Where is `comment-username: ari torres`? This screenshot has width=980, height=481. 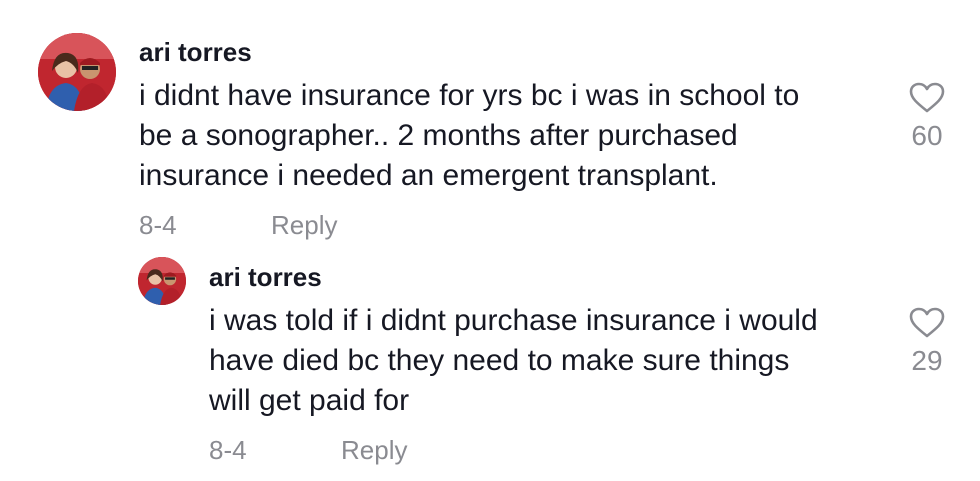
comment-username: ari torres is located at coordinates (195, 52).